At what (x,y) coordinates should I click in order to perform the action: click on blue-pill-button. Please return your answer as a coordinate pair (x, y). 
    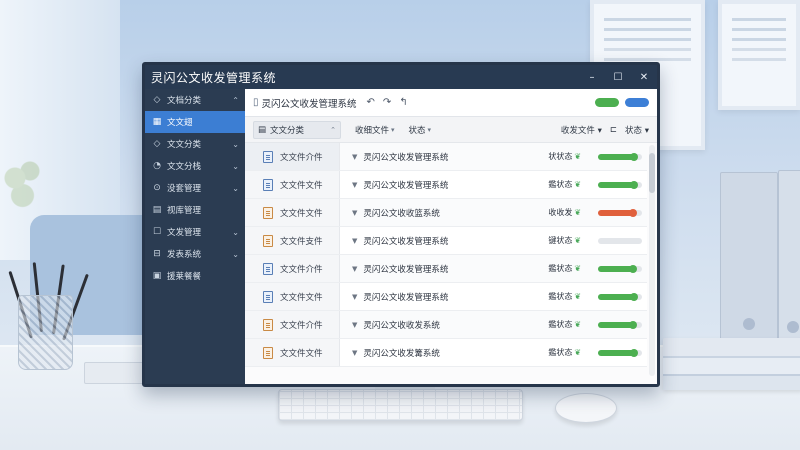
    Looking at the image, I should click on (637, 102).